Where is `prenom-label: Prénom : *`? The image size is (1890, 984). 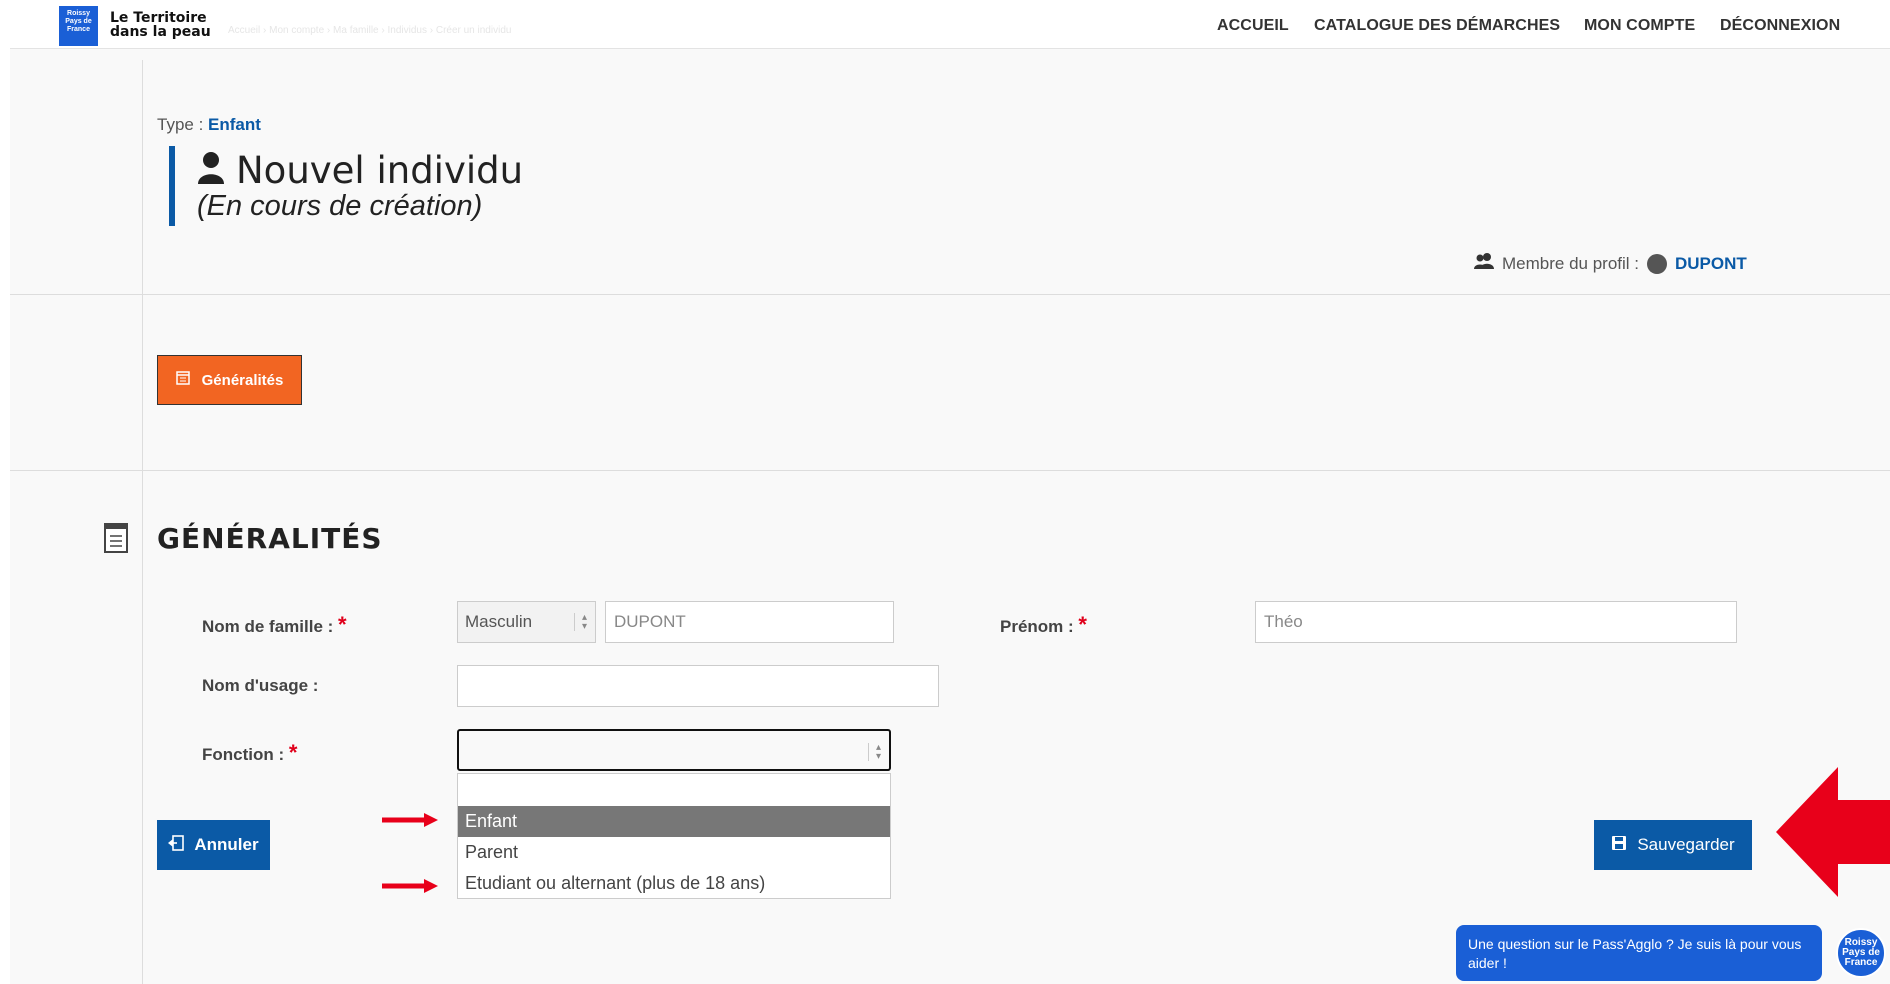
prenom-label: Prénom : * is located at coordinates (1043, 625).